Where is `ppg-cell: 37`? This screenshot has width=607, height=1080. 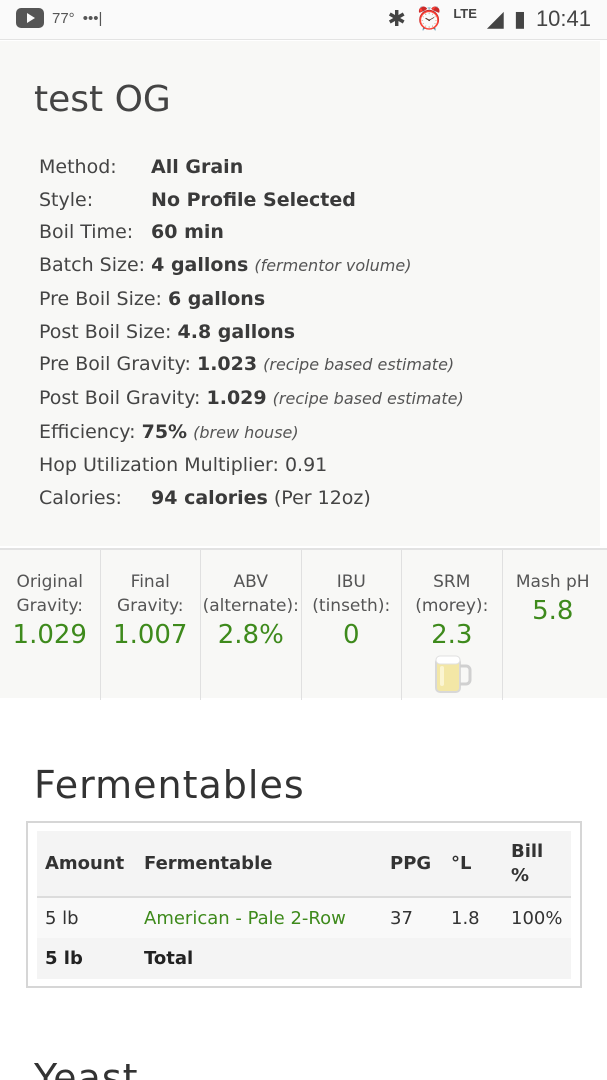
ppg-cell: 37 is located at coordinates (412, 917).